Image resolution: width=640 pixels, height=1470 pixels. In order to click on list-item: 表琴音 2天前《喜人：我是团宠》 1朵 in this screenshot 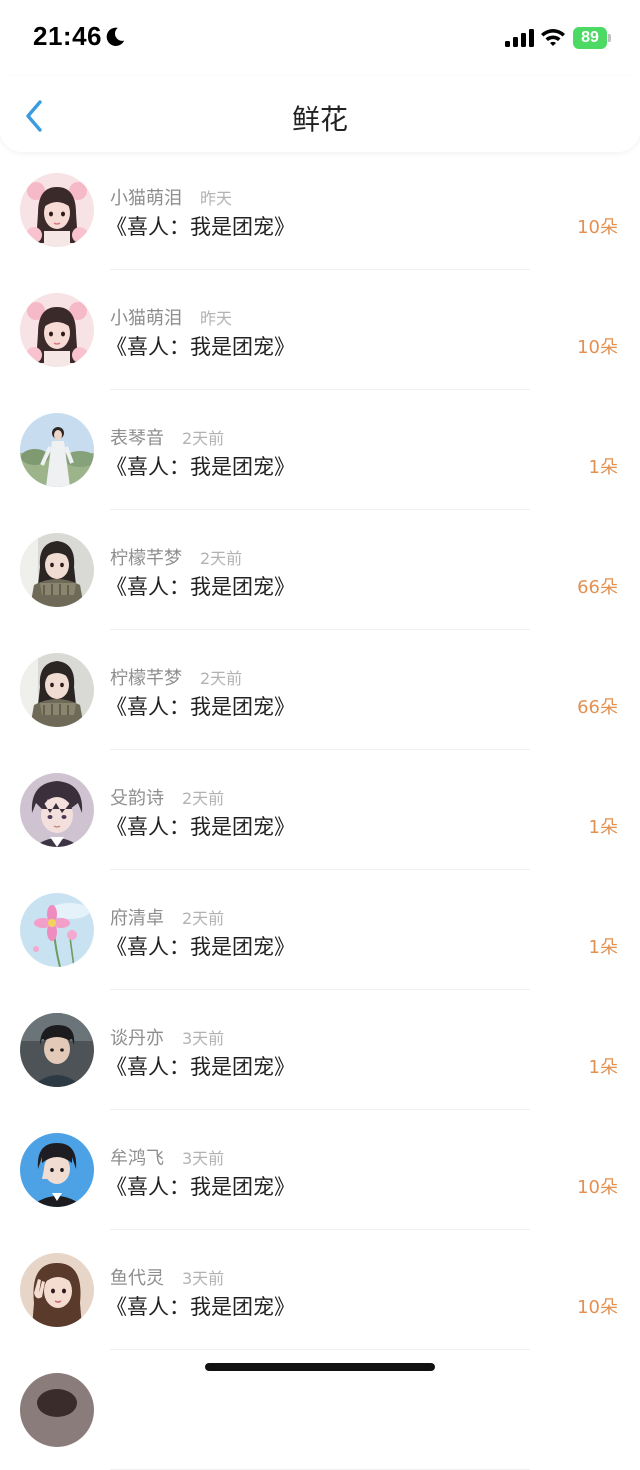, I will do `click(320, 450)`.